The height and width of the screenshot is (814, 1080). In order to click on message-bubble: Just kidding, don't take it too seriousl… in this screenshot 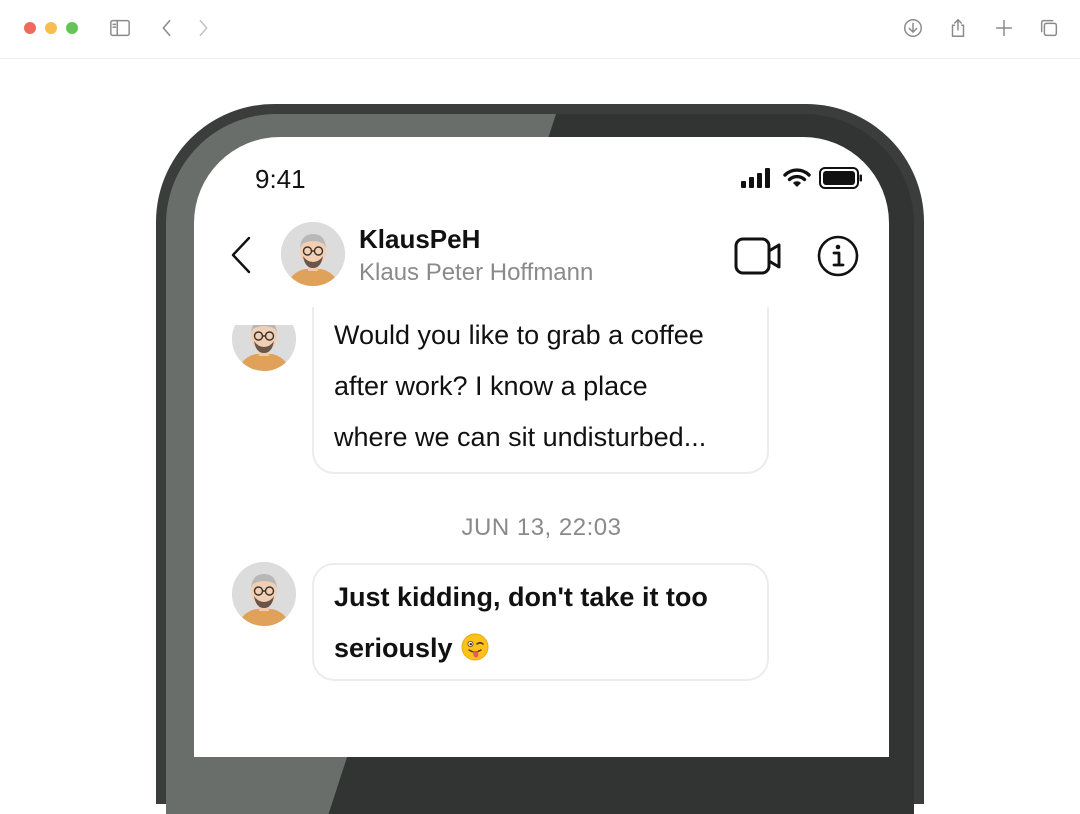, I will do `click(540, 622)`.